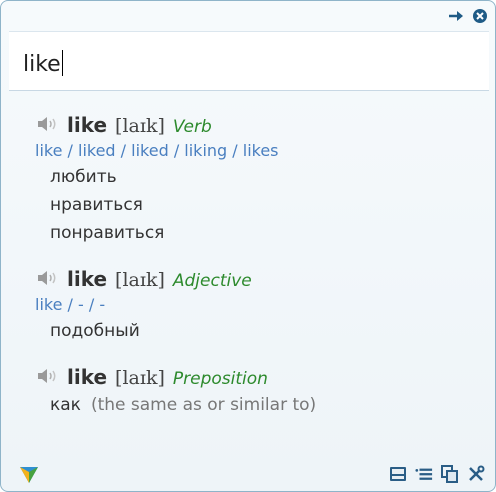  What do you see at coordinates (107, 233) in the screenshot?
I see `translation: понравиться` at bounding box center [107, 233].